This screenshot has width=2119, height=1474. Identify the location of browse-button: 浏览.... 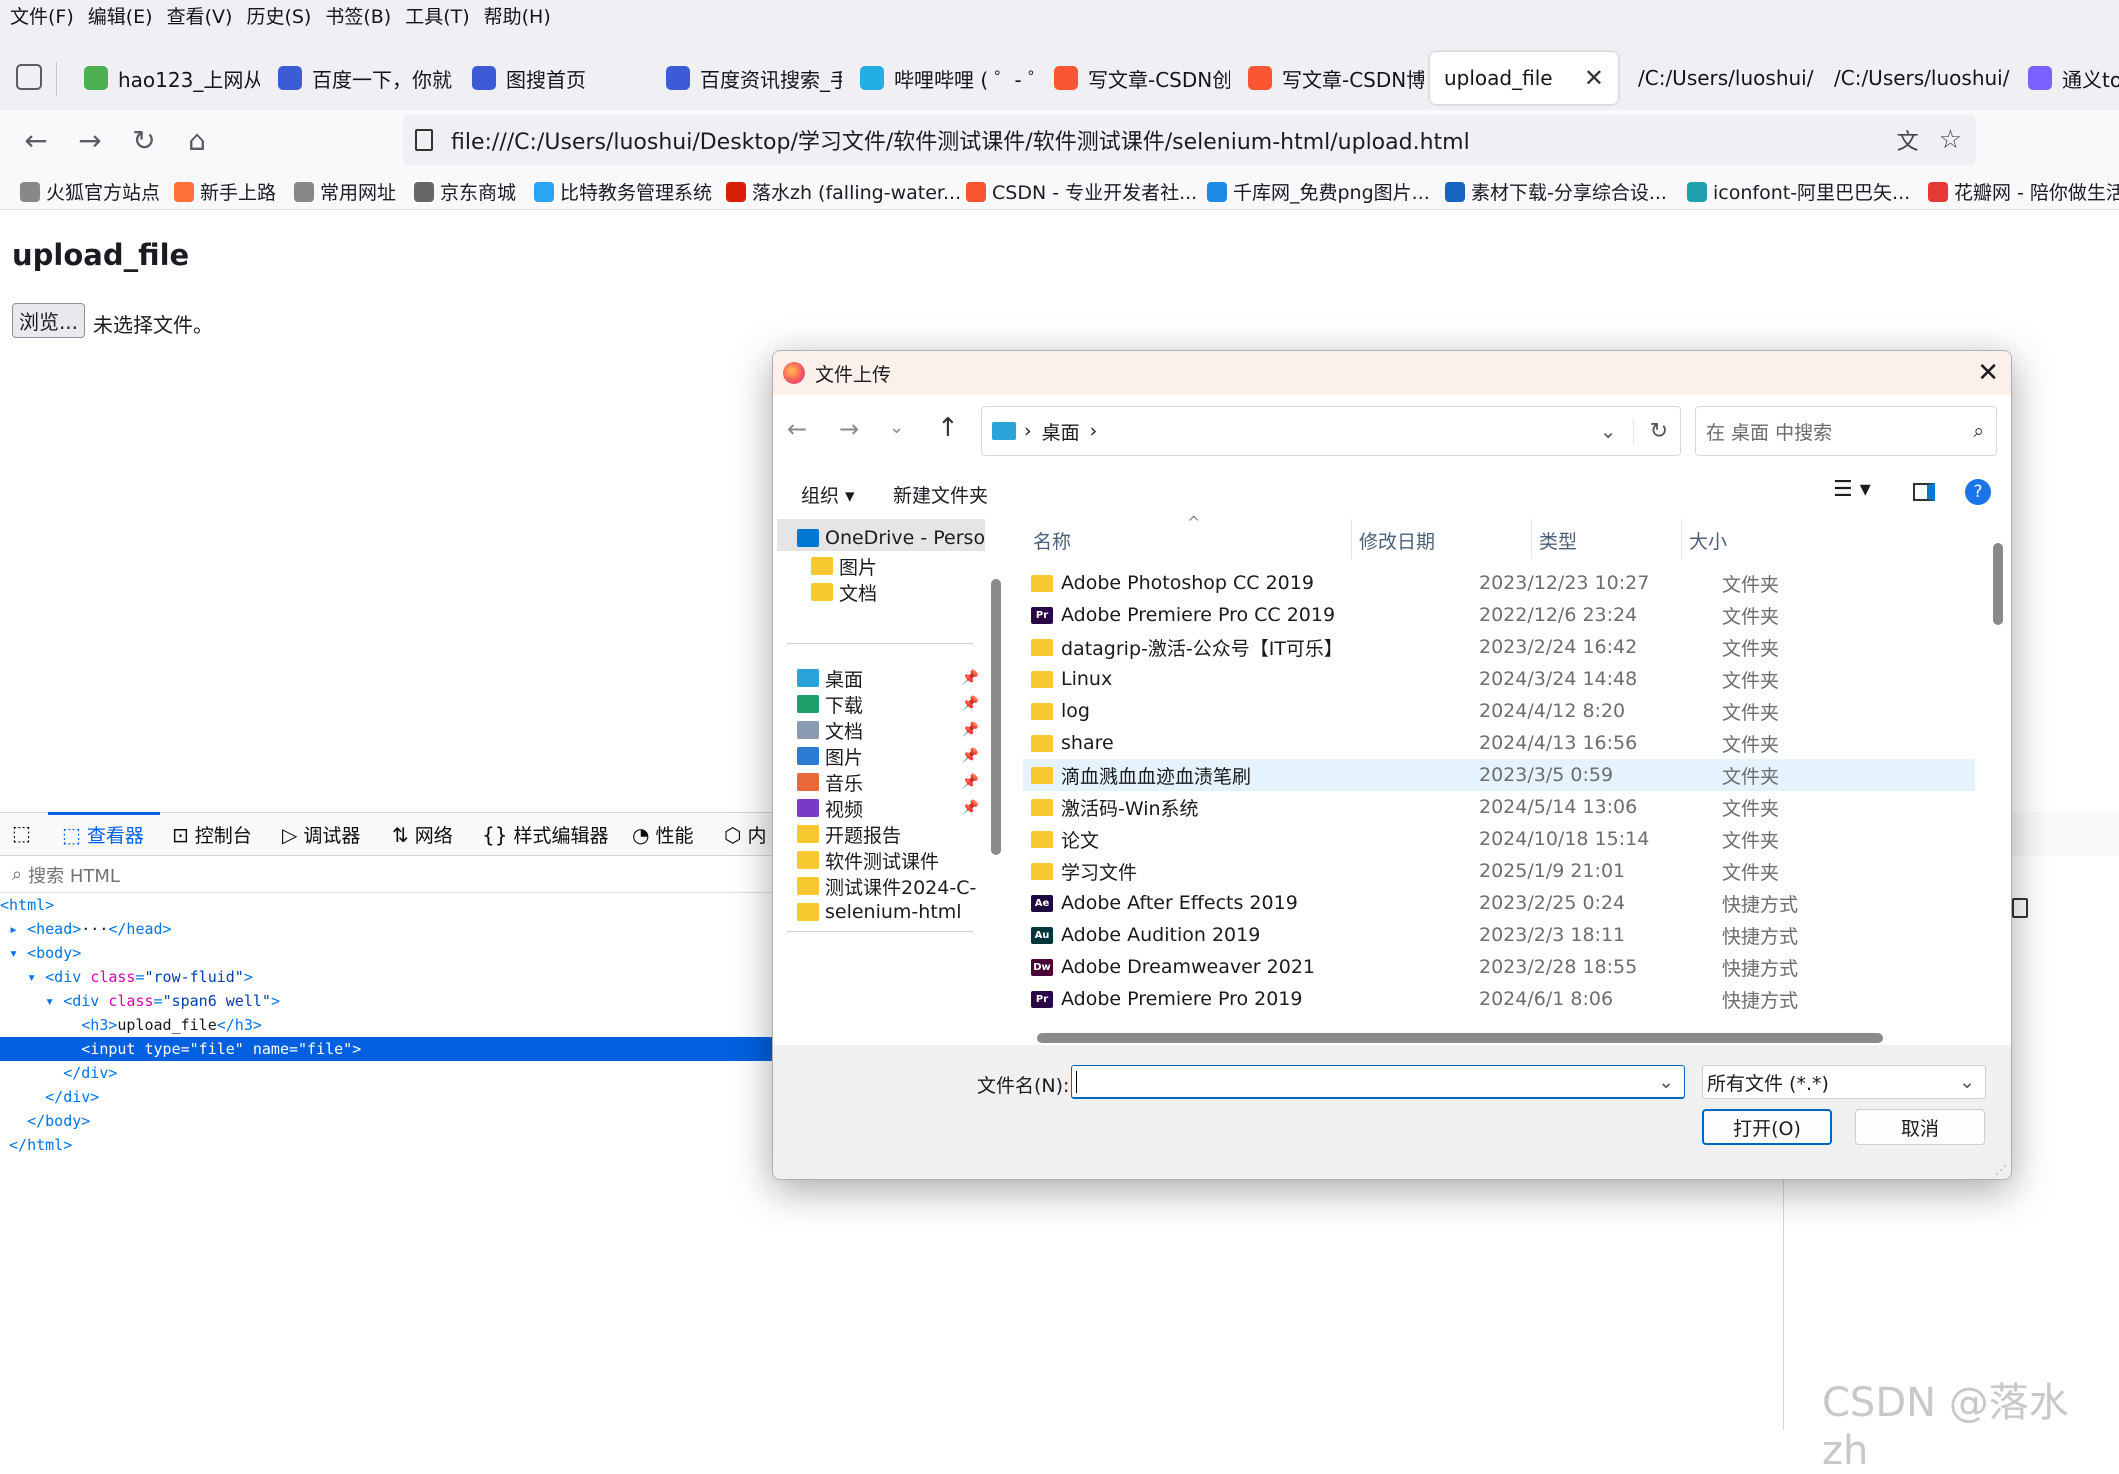
(48, 320).